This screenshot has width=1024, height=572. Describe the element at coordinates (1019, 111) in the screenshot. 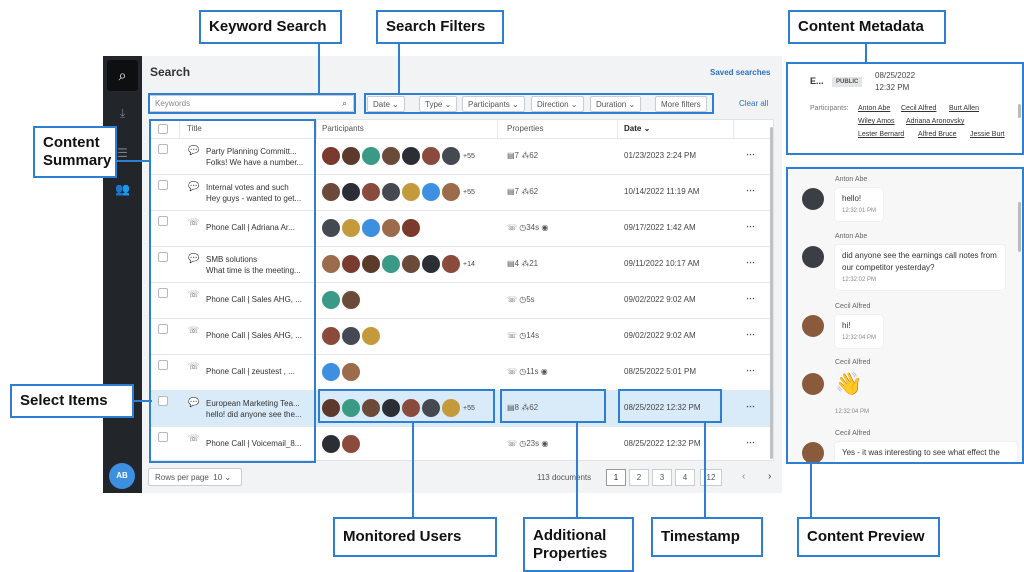

I see `metadata-scrollbar` at that location.